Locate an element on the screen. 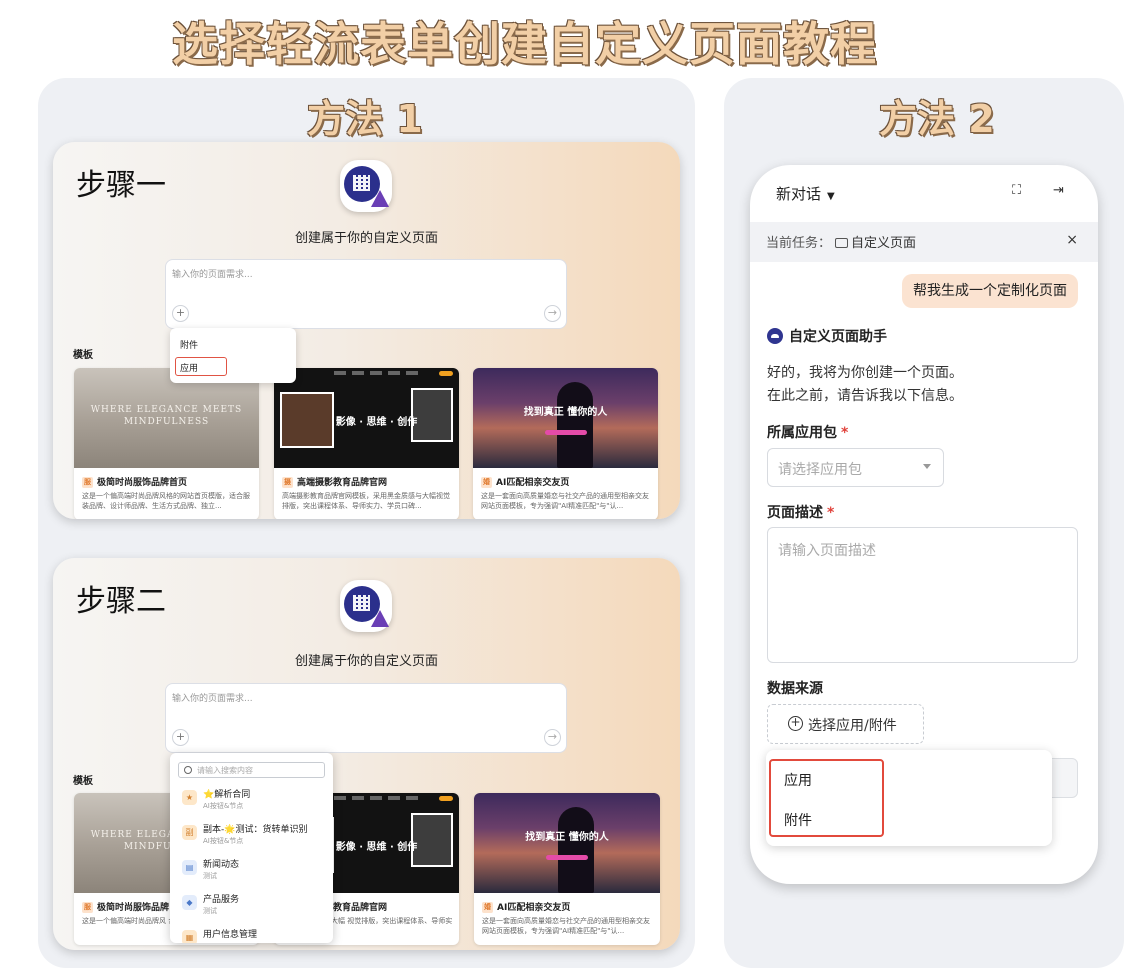 The height and width of the screenshot is (978, 1137). method1-title: 方法 1 is located at coordinates (365, 119).